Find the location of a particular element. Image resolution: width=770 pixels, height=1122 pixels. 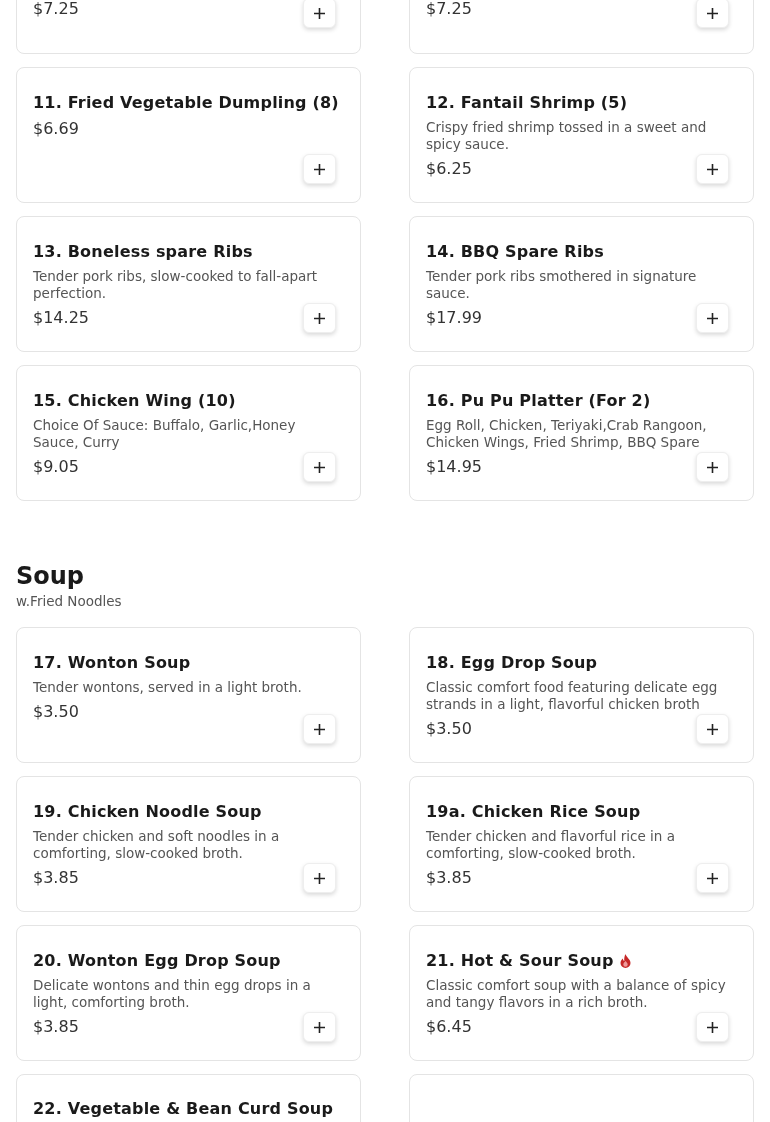

menu-item-card: 14. BBQ Spare Ribs Tender pork ribs smothered in signature sauce. $17.99 is located at coordinates (581, 284).